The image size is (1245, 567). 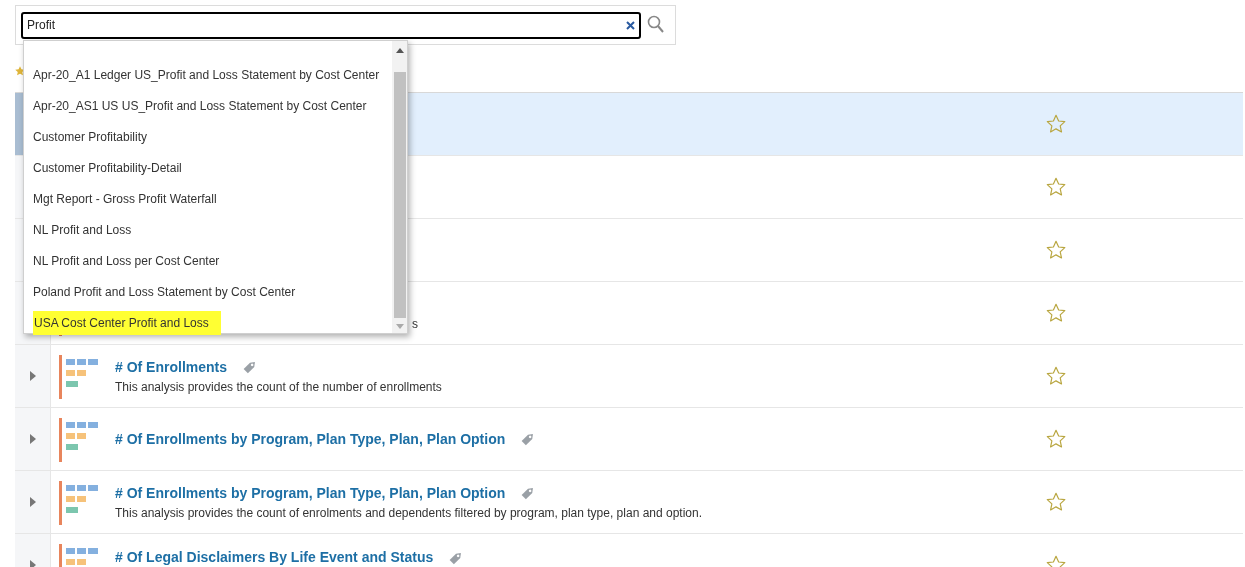 I want to click on scroll-up-icon, so click(x=399, y=50).